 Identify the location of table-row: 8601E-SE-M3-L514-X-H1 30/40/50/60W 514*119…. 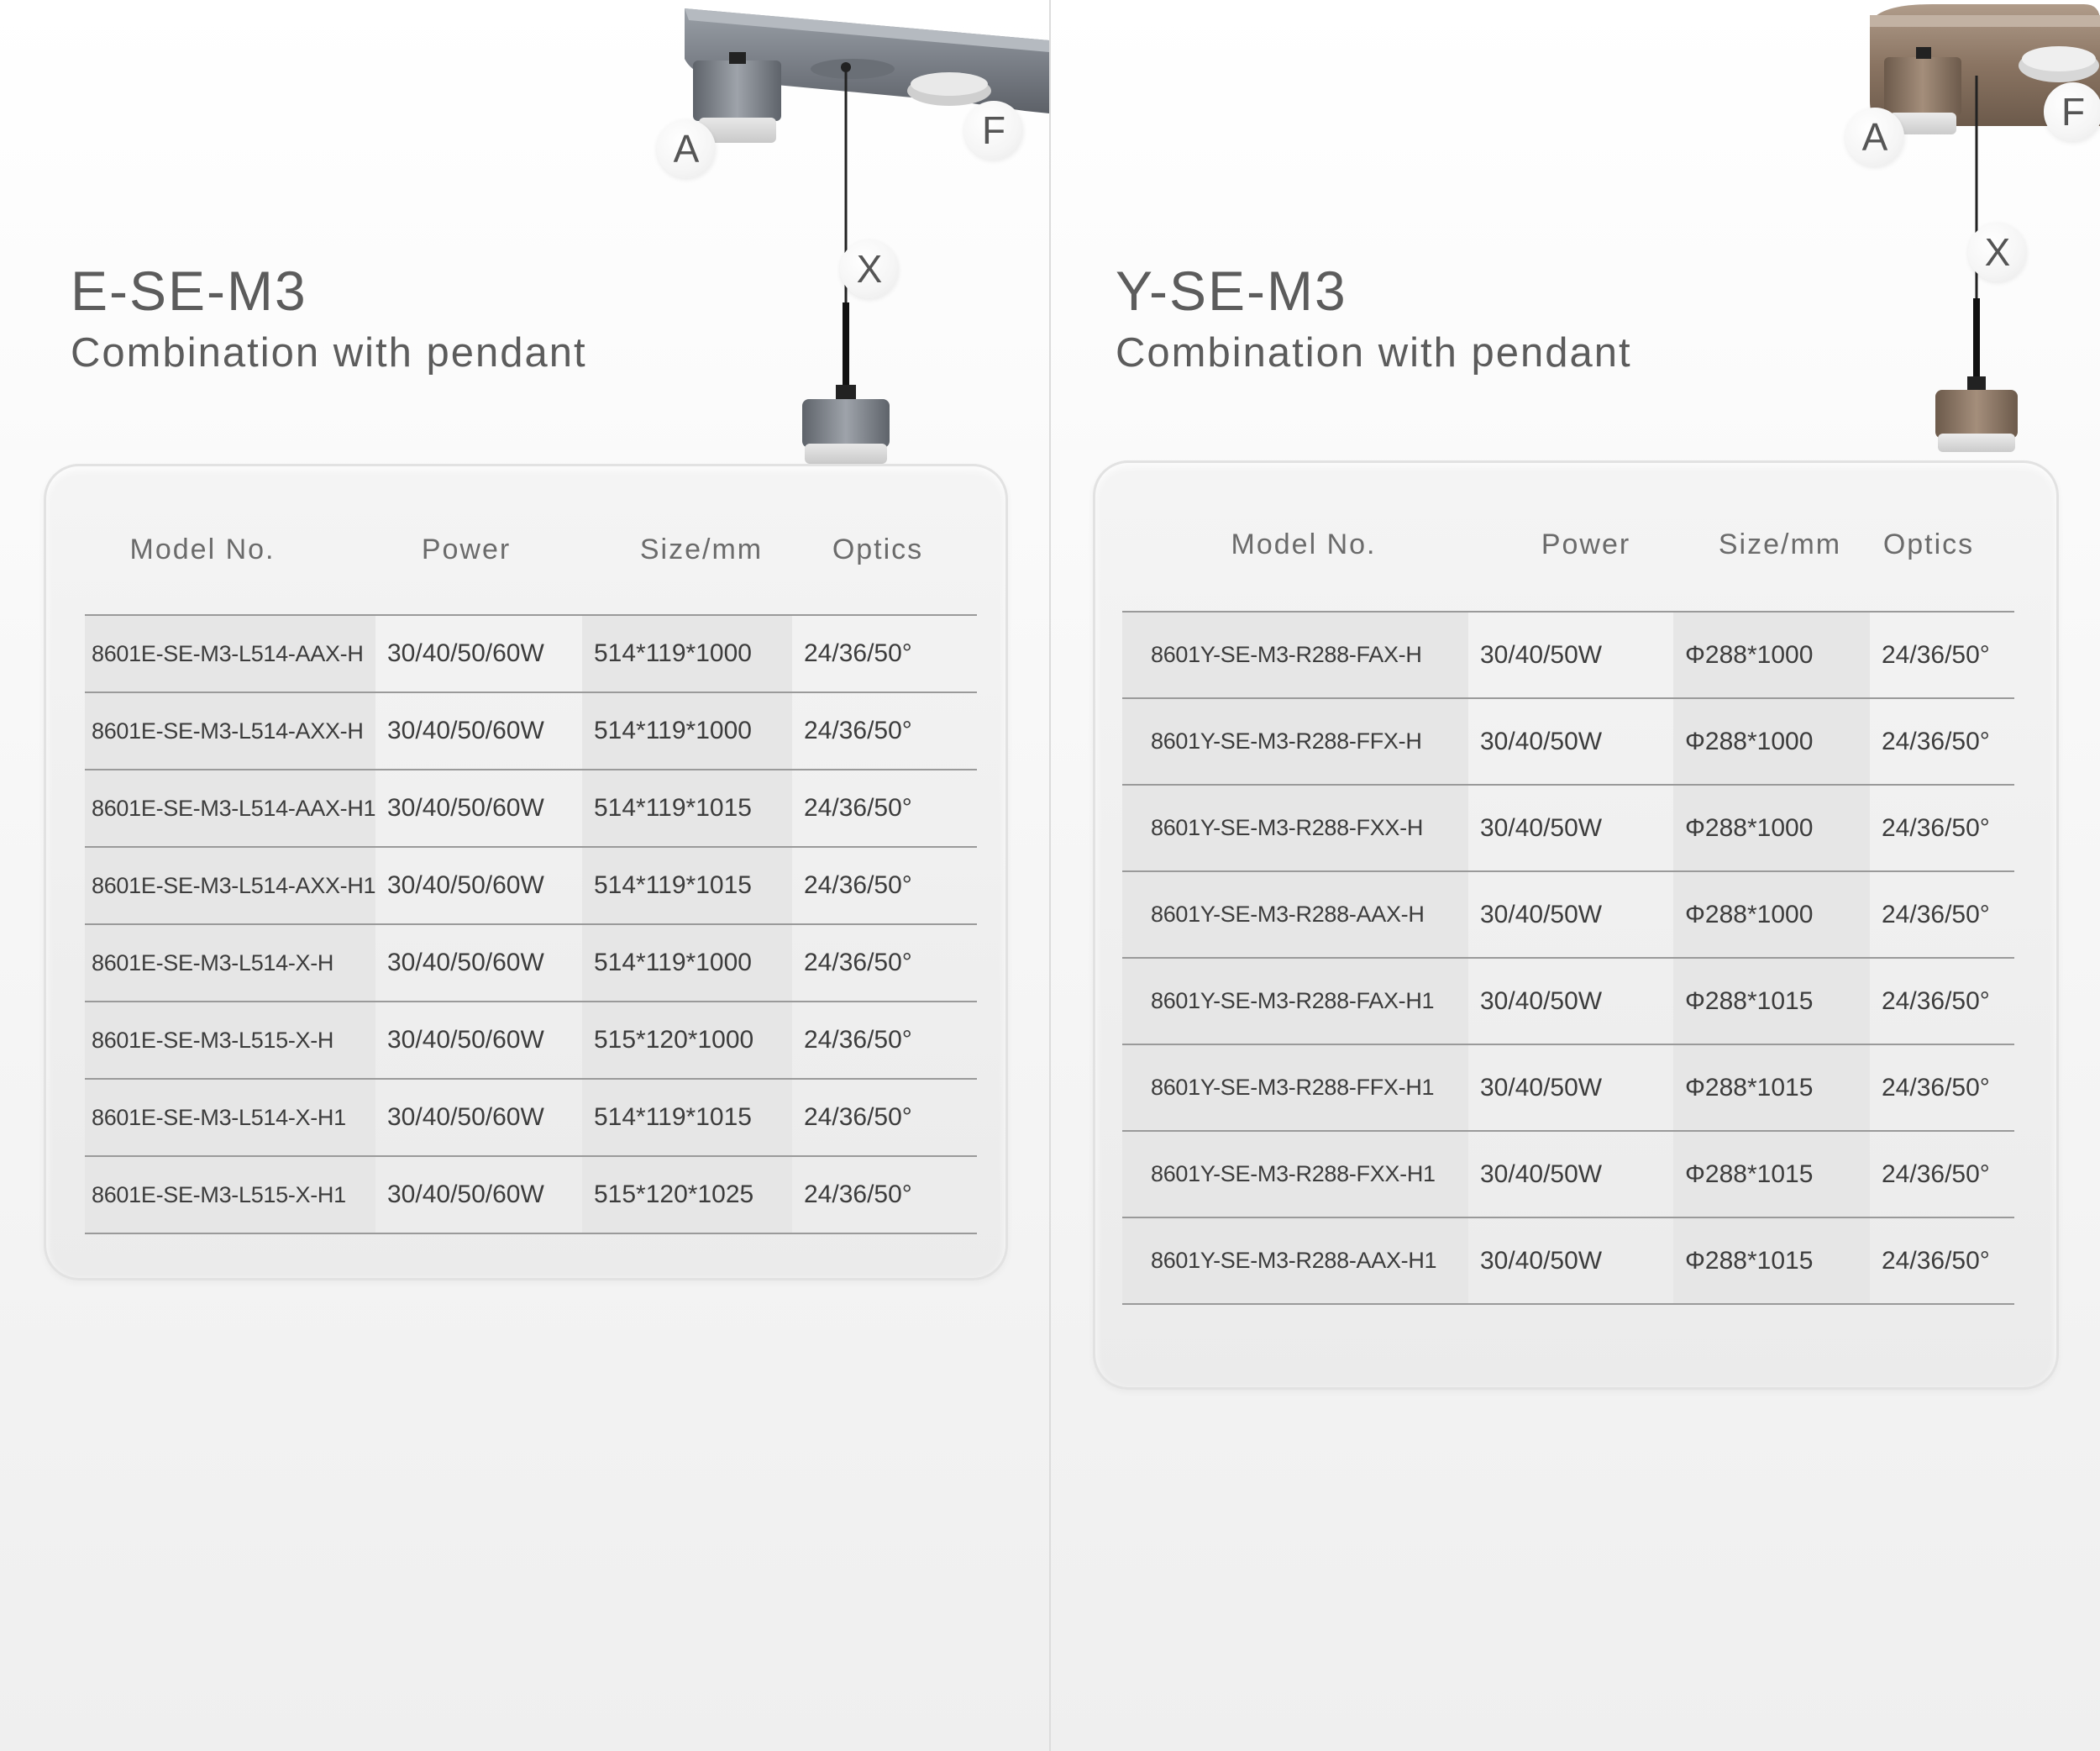
(531, 1118).